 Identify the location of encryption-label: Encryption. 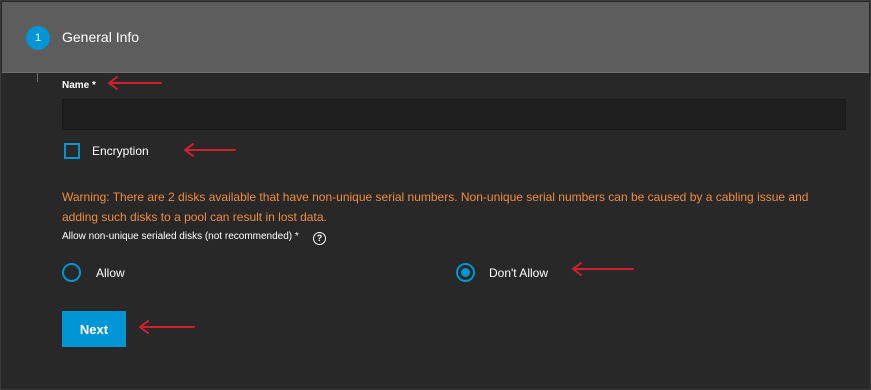
(120, 151).